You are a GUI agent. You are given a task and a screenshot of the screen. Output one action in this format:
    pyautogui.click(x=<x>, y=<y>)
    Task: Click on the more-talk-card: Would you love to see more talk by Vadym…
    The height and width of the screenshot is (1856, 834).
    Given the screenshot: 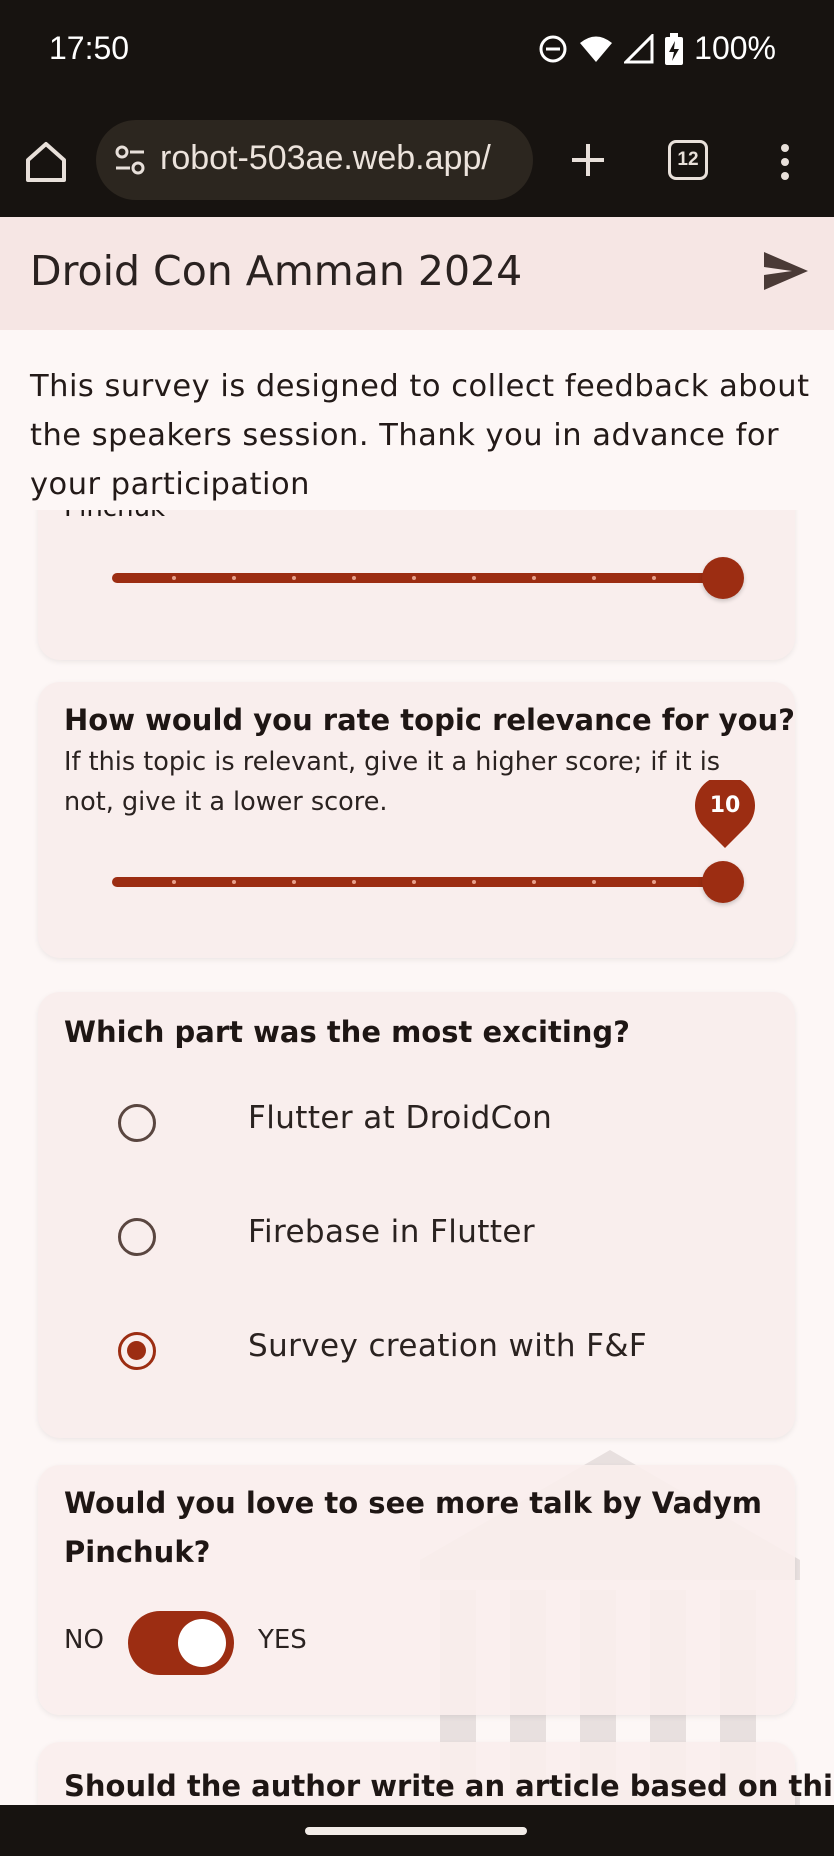 What is the action you would take?
    pyautogui.click(x=416, y=1590)
    